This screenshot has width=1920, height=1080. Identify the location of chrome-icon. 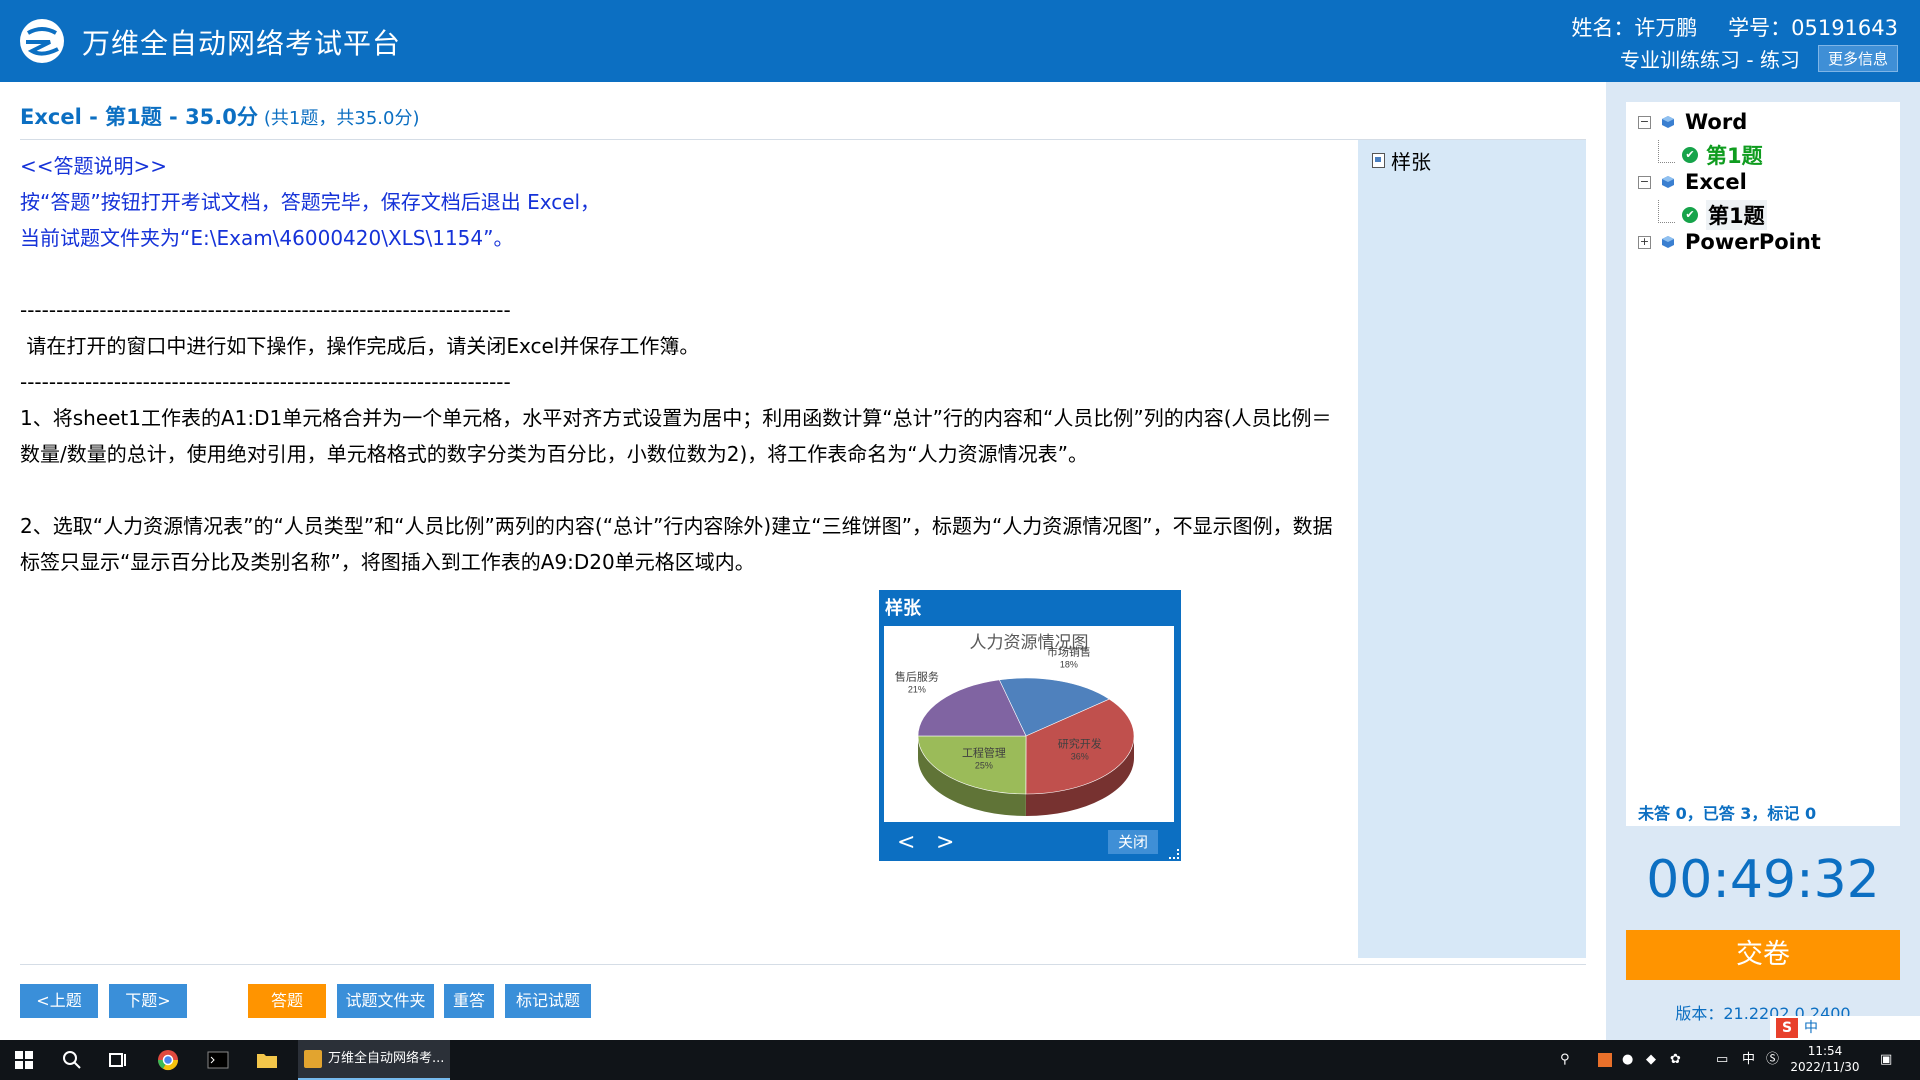
(168, 1060).